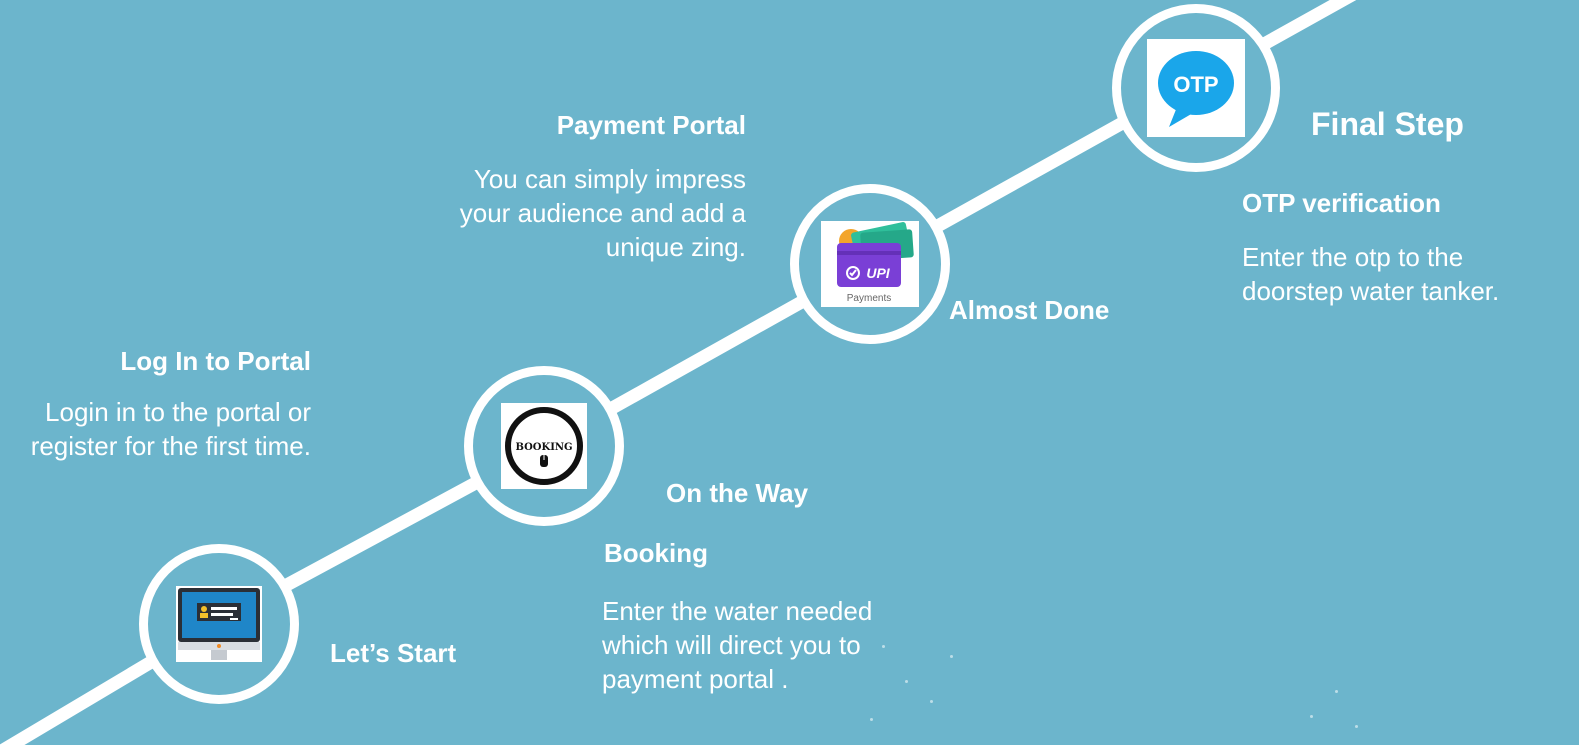 The height and width of the screenshot is (745, 1579). Describe the element at coordinates (1029, 310) in the screenshot. I see `step-3-caption: Almost Done` at that location.